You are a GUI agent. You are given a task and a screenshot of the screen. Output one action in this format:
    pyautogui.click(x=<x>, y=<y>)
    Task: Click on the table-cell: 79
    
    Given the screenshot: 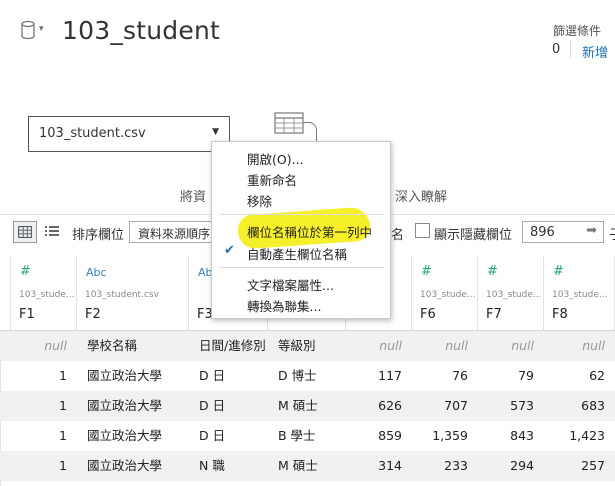 What is the action you would take?
    pyautogui.click(x=526, y=375)
    